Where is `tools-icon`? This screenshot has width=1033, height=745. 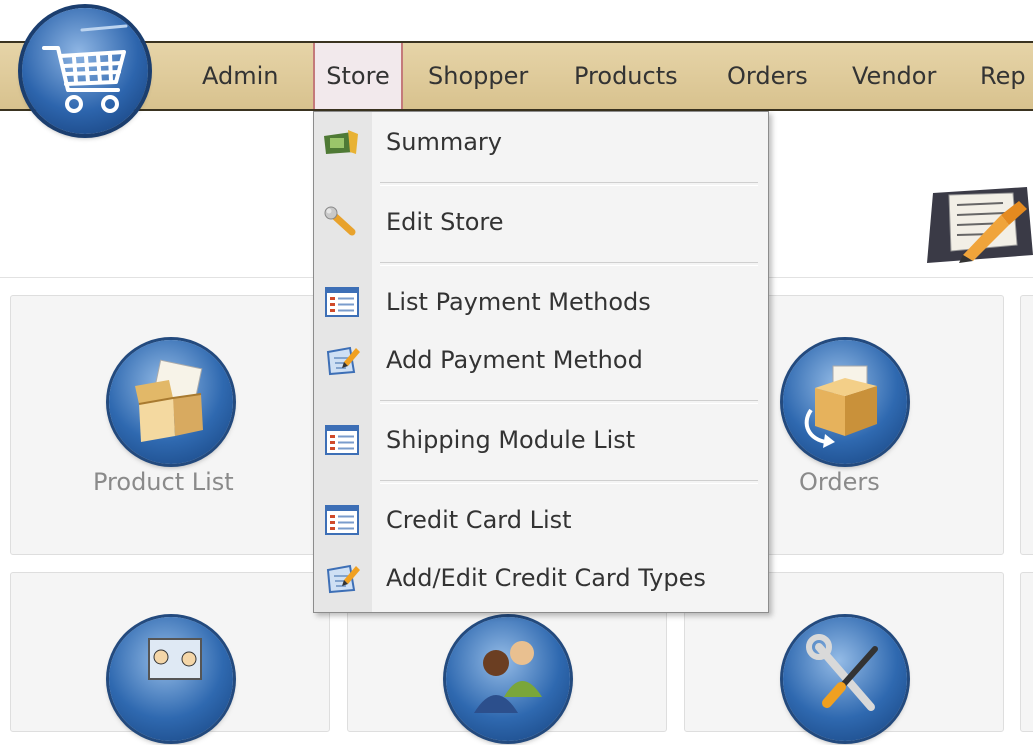 tools-icon is located at coordinates (845, 679).